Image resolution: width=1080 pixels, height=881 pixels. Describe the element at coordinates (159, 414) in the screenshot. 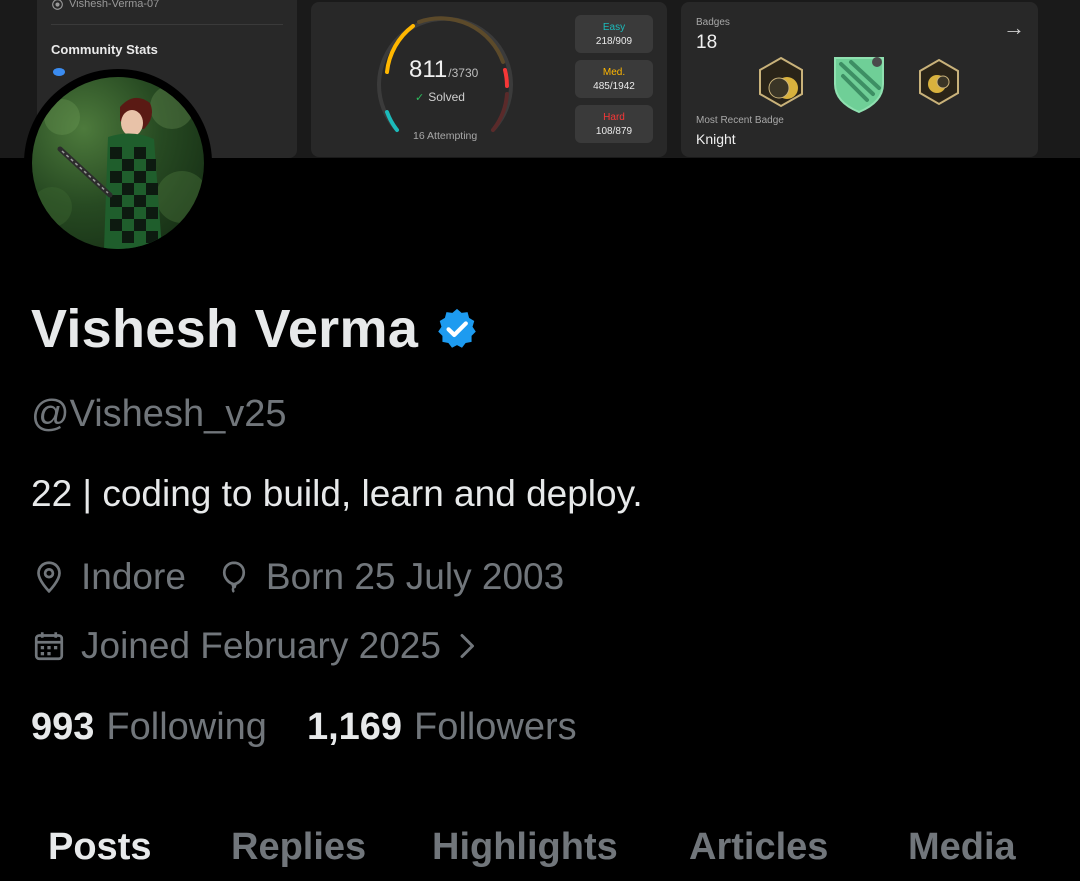

I see `handle: @Vishesh_v25` at that location.